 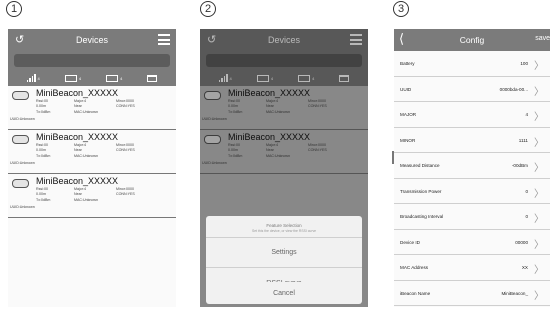 What do you see at coordinates (524, 267) in the screenshot?
I see `row-value: XX` at bounding box center [524, 267].